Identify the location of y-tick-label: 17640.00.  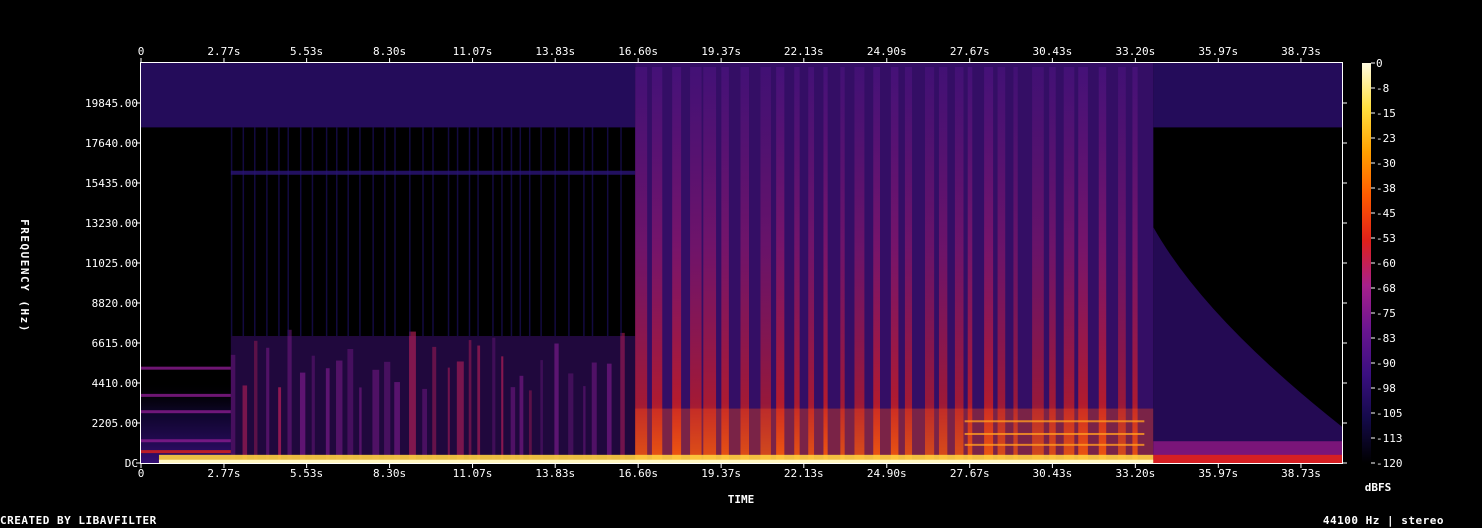
(111, 143).